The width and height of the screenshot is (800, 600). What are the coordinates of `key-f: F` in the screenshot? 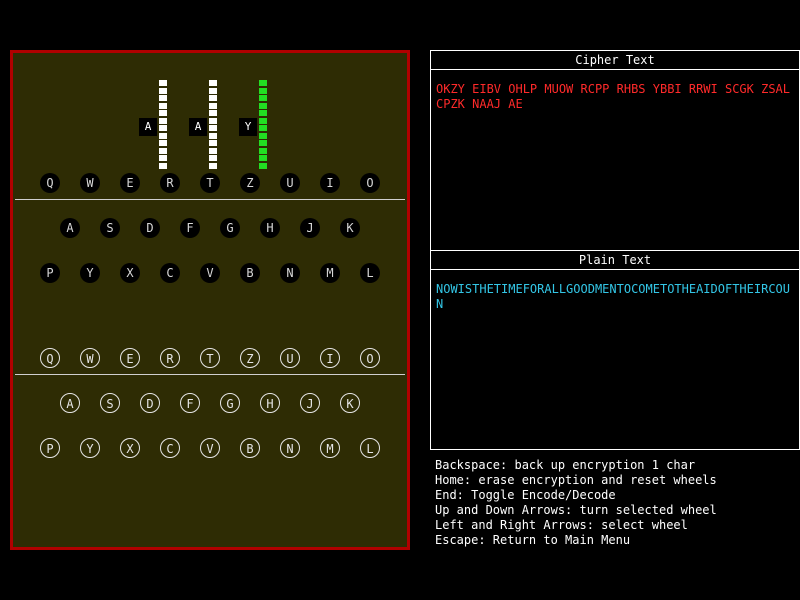 It's located at (190, 403).